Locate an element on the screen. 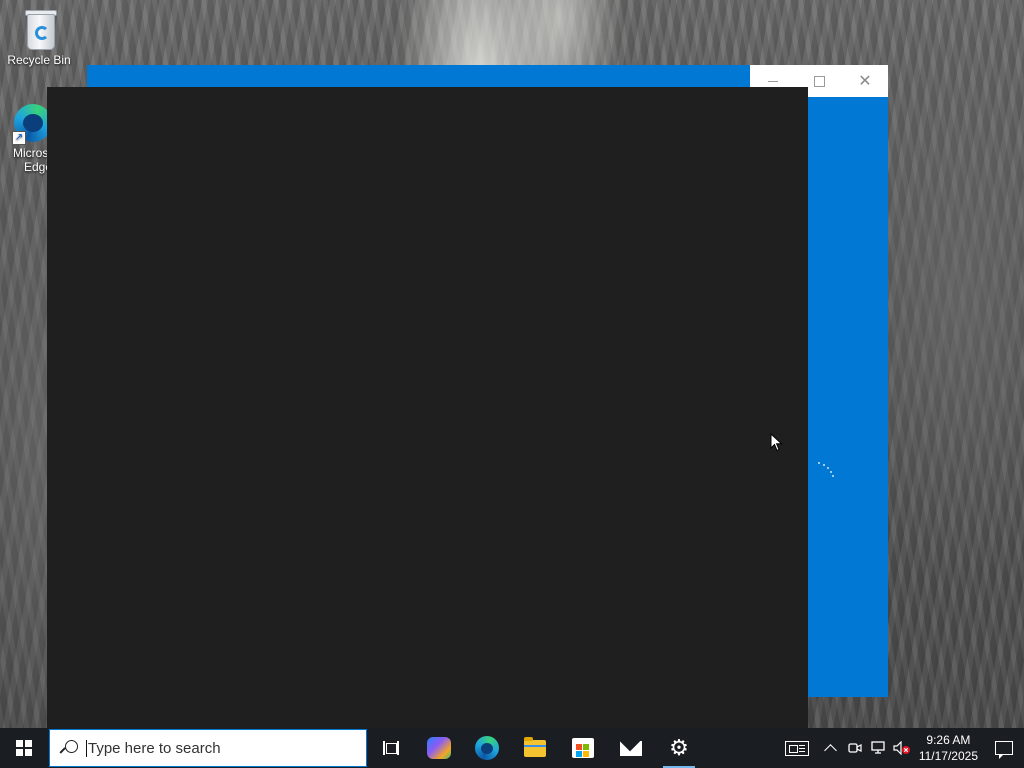 This screenshot has width=1024, height=768. mail-icon is located at coordinates (631, 748).